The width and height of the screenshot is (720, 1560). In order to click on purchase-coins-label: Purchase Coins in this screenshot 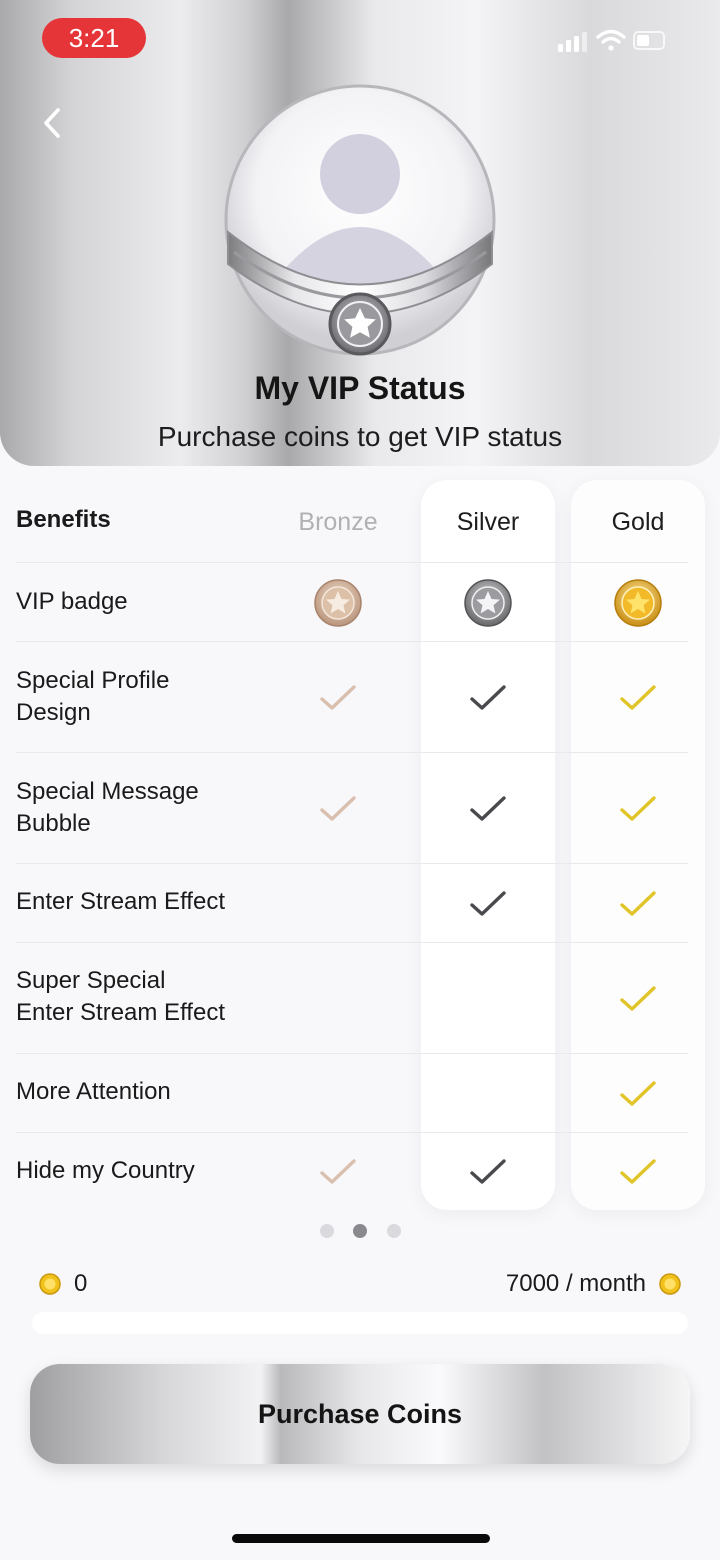, I will do `click(360, 1413)`.